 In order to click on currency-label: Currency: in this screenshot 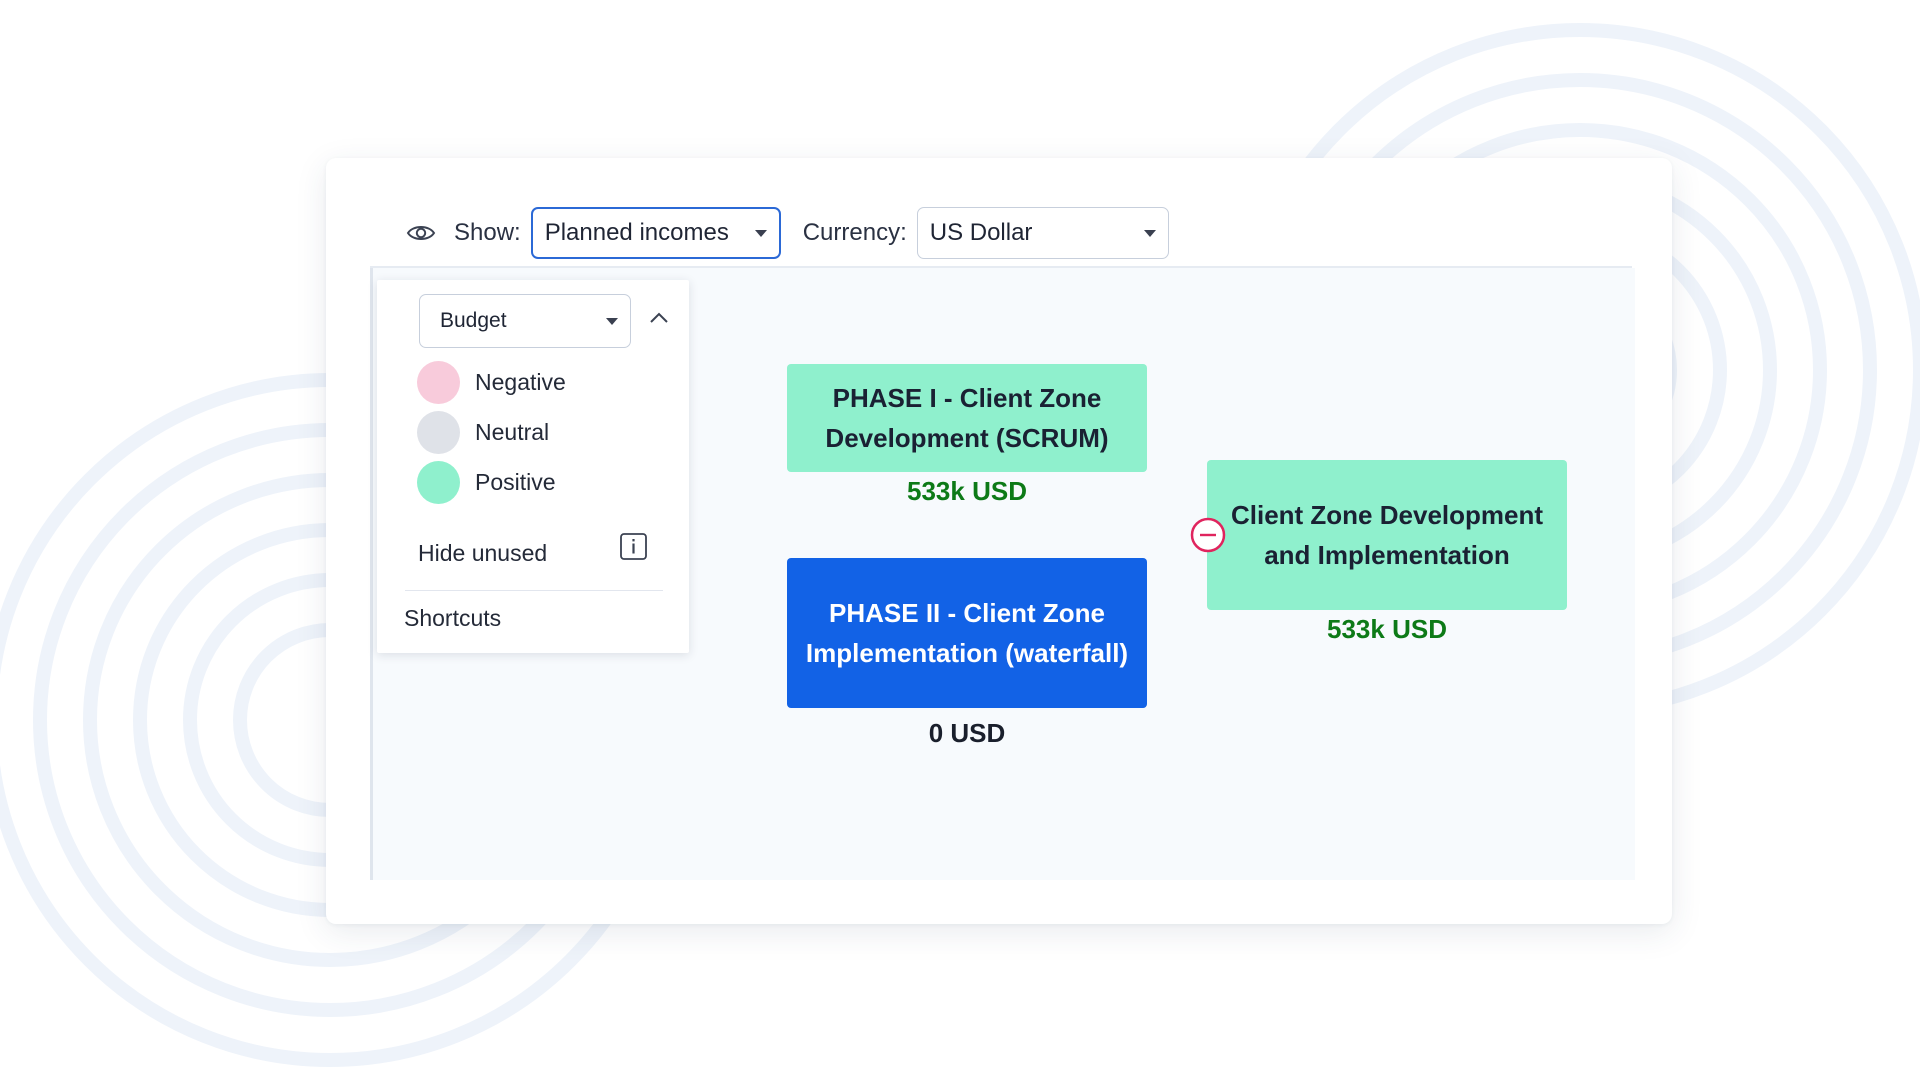, I will do `click(854, 232)`.